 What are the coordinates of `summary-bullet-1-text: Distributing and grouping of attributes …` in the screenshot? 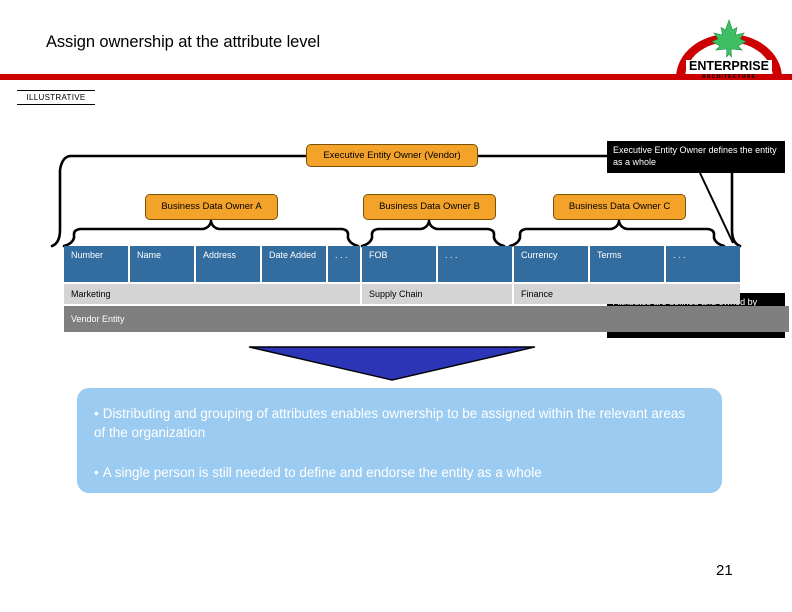 It's located at (390, 423).